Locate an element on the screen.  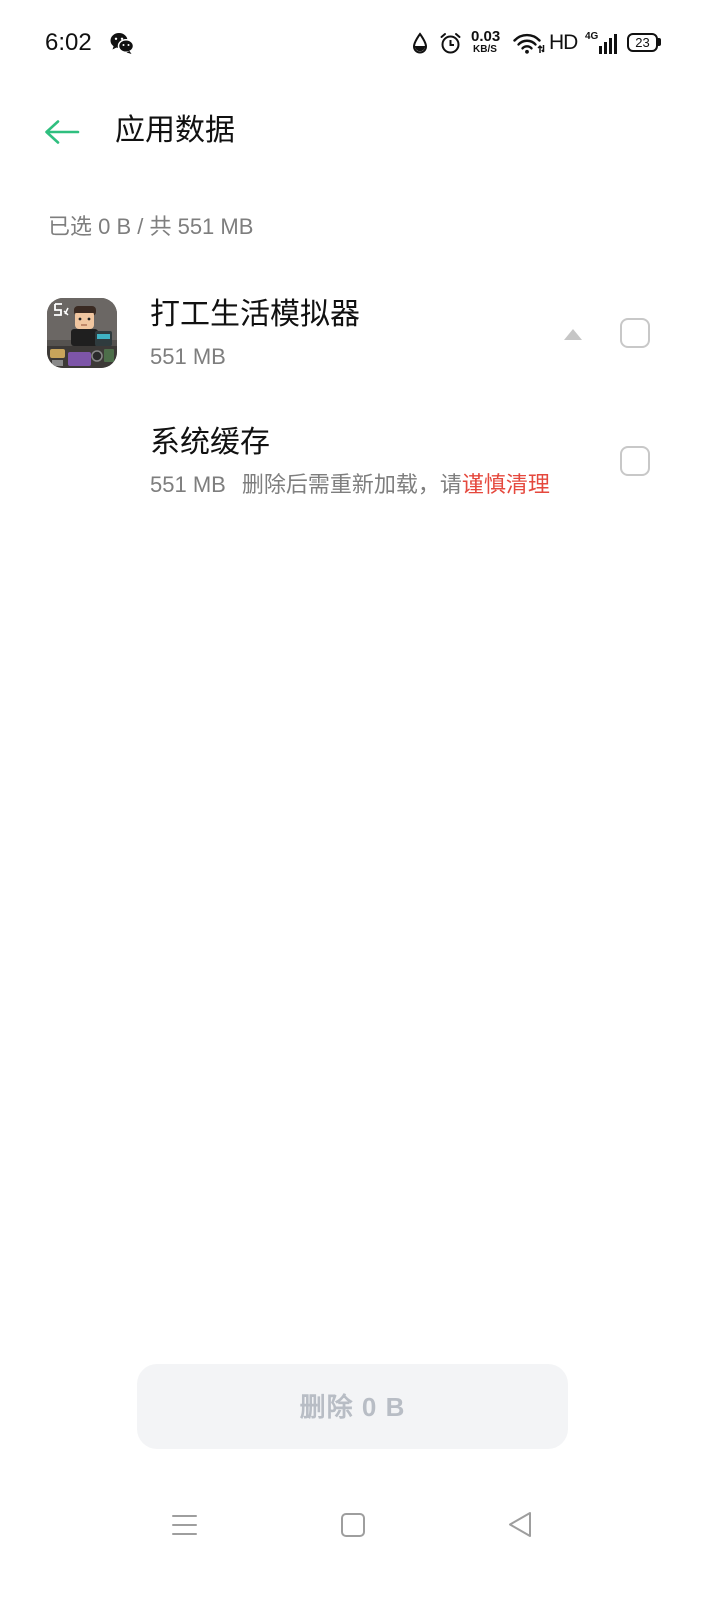
game-app-icon is located at coordinates (82, 333).